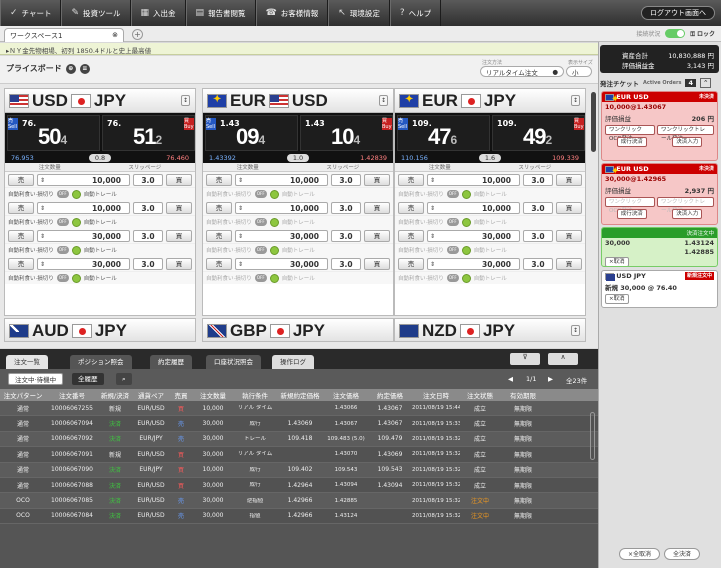 This screenshot has width=721, height=568. What do you see at coordinates (490, 330) in the screenshot?
I see `panel-nzd-jpy: NZD JPY ↕` at bounding box center [490, 330].